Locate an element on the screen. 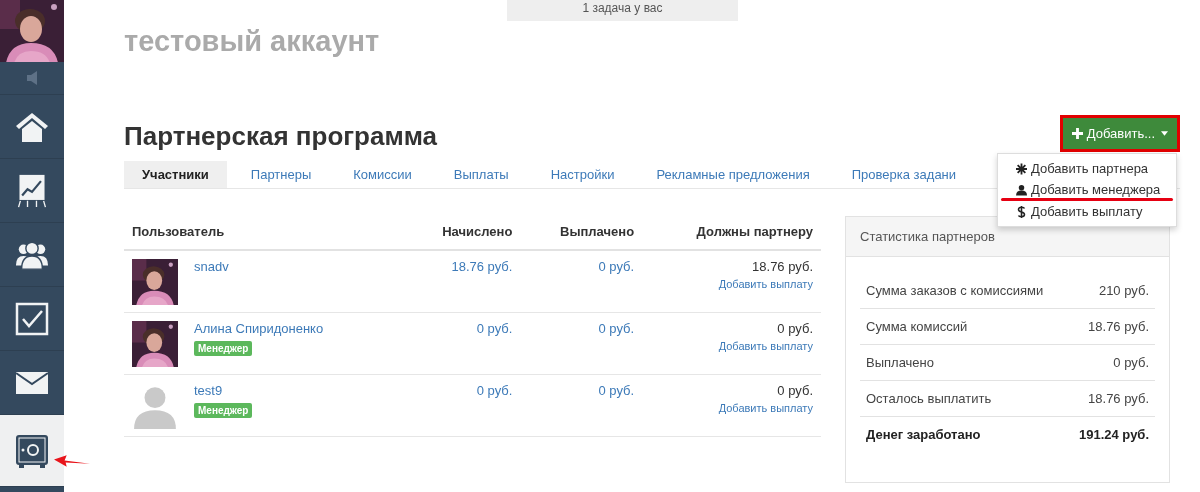 Image resolution: width=1200 pixels, height=492 pixels. task-banner: 1 задача у вас is located at coordinates (622, 10).